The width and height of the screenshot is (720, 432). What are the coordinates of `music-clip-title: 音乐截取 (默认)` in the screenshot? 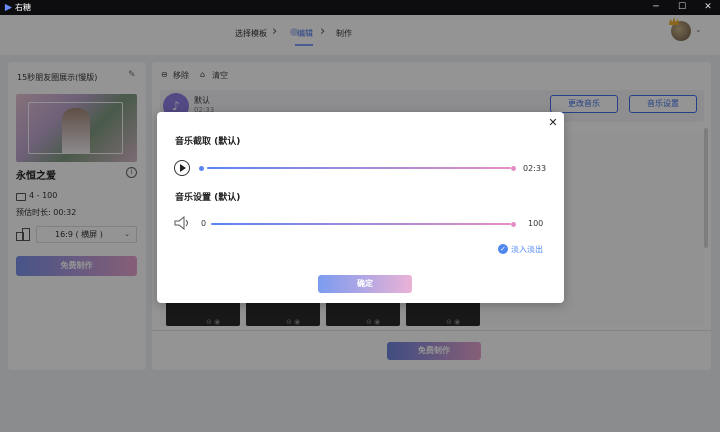 It's located at (208, 142).